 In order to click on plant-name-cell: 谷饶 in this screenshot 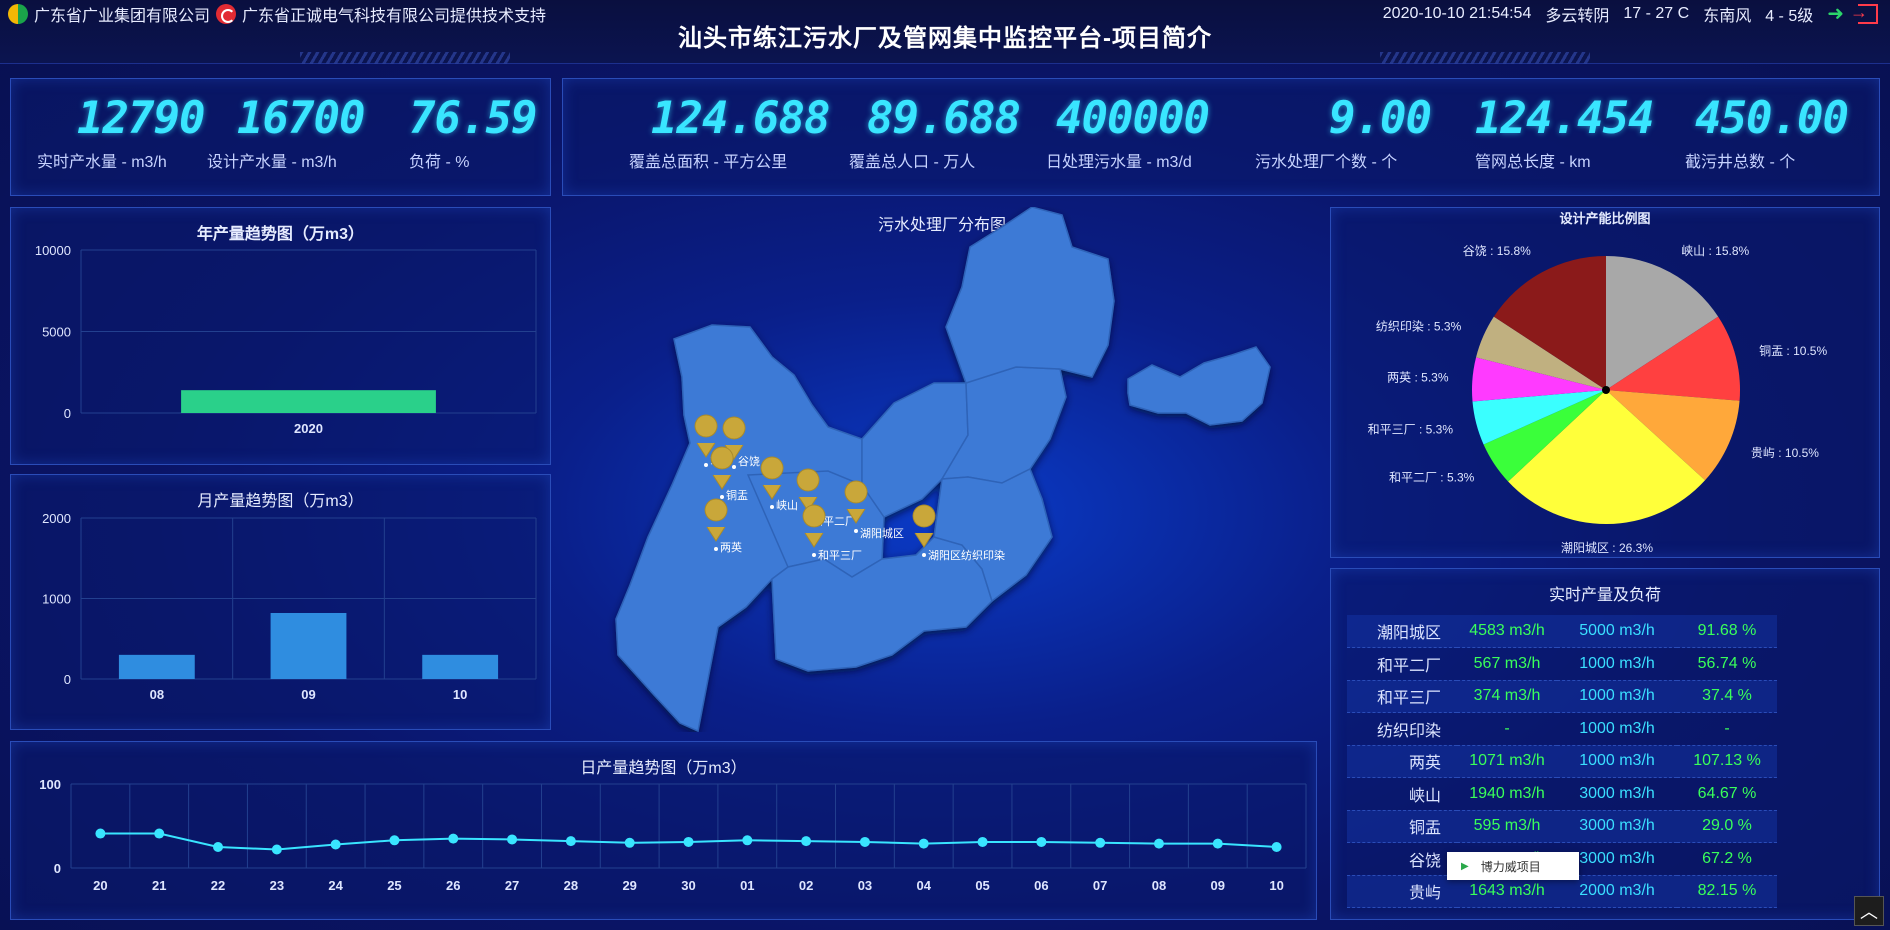, I will do `click(1402, 859)`.